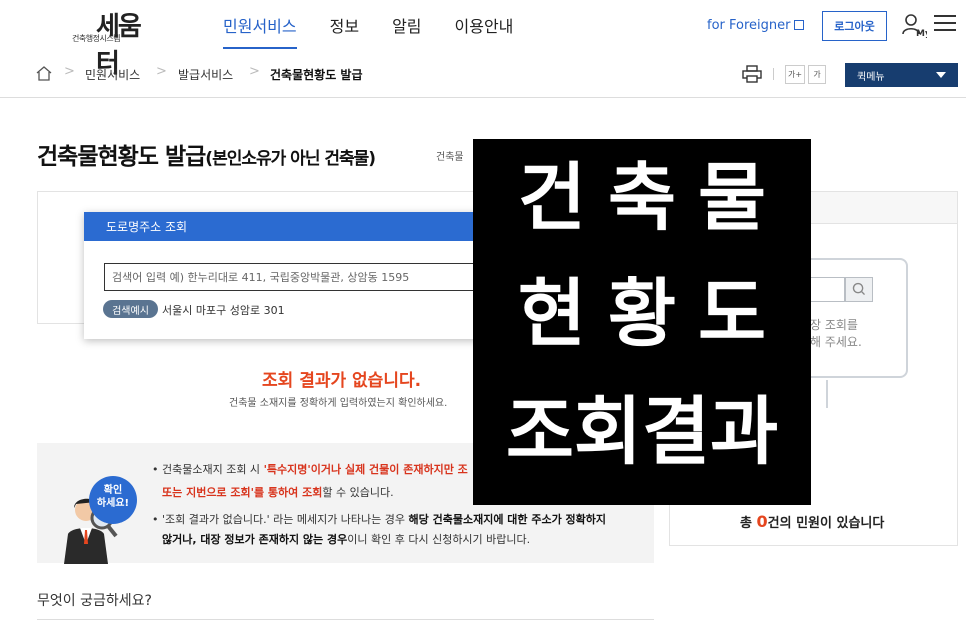 The height and width of the screenshot is (622, 966). What do you see at coordinates (773, 74) in the screenshot?
I see `divider` at bounding box center [773, 74].